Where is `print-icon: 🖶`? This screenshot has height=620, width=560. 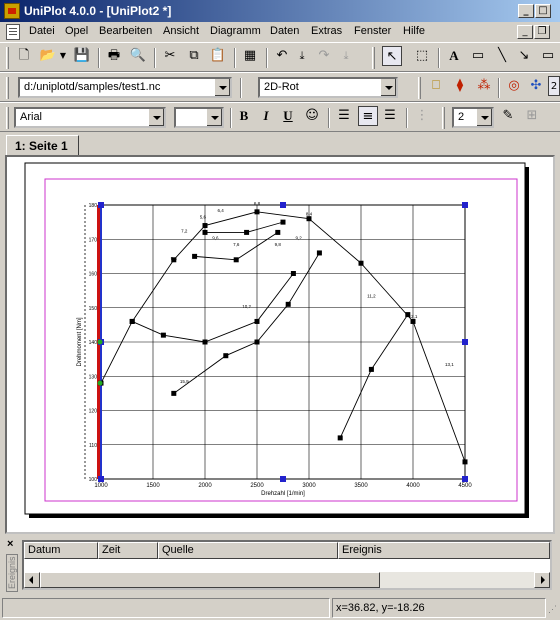 print-icon: 🖶 is located at coordinates (114, 56).